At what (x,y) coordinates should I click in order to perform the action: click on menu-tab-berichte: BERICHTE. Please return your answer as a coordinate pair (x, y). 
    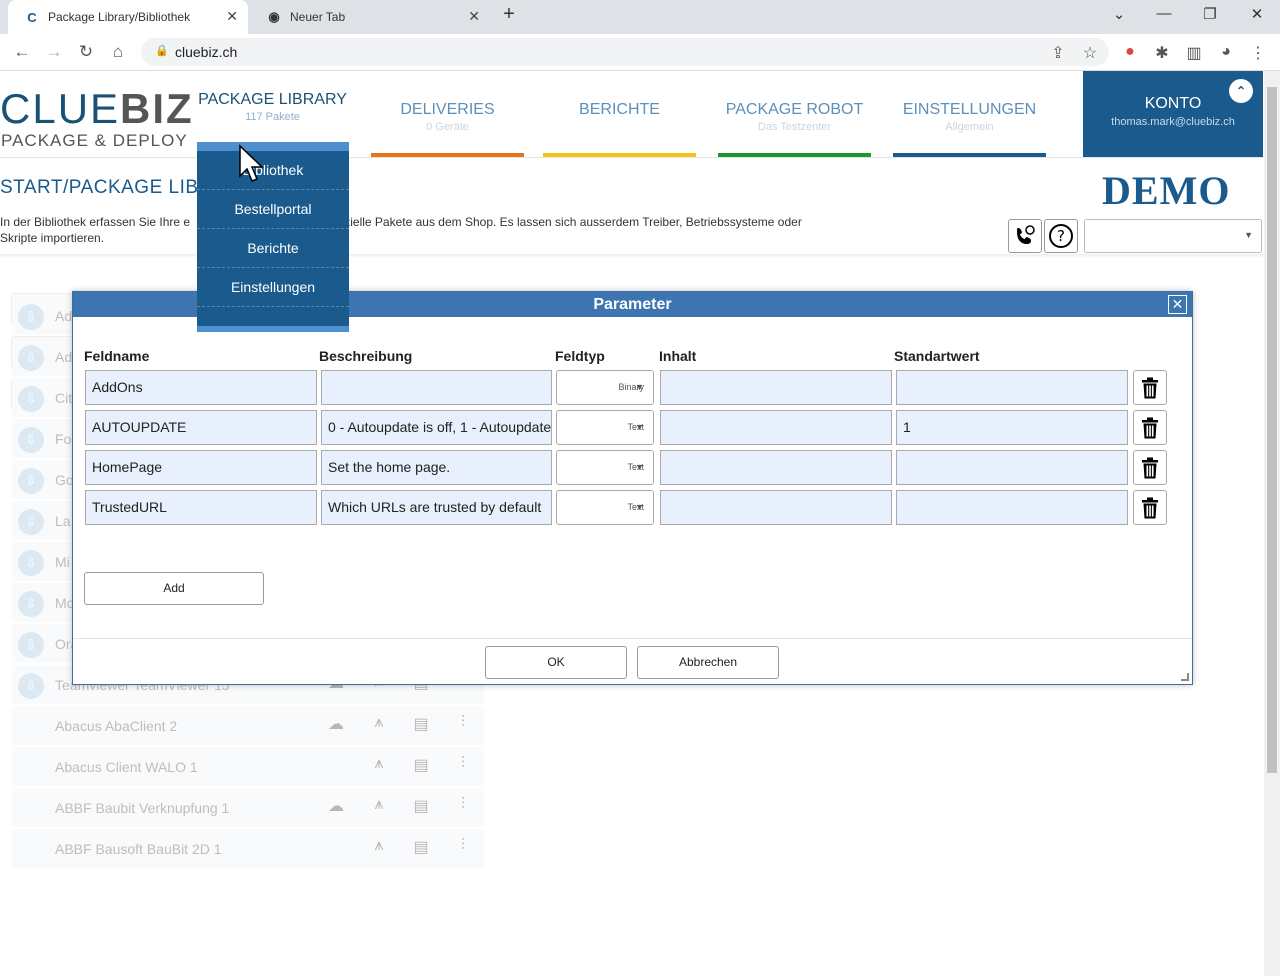
    Looking at the image, I should click on (619, 114).